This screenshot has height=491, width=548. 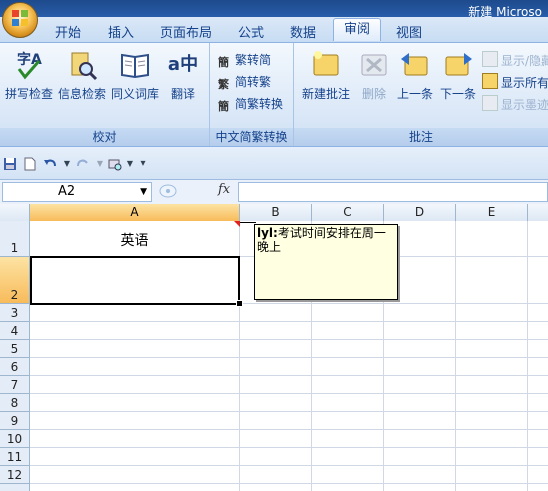 I want to click on tab-page-layout: 页面布局, so click(x=186, y=31).